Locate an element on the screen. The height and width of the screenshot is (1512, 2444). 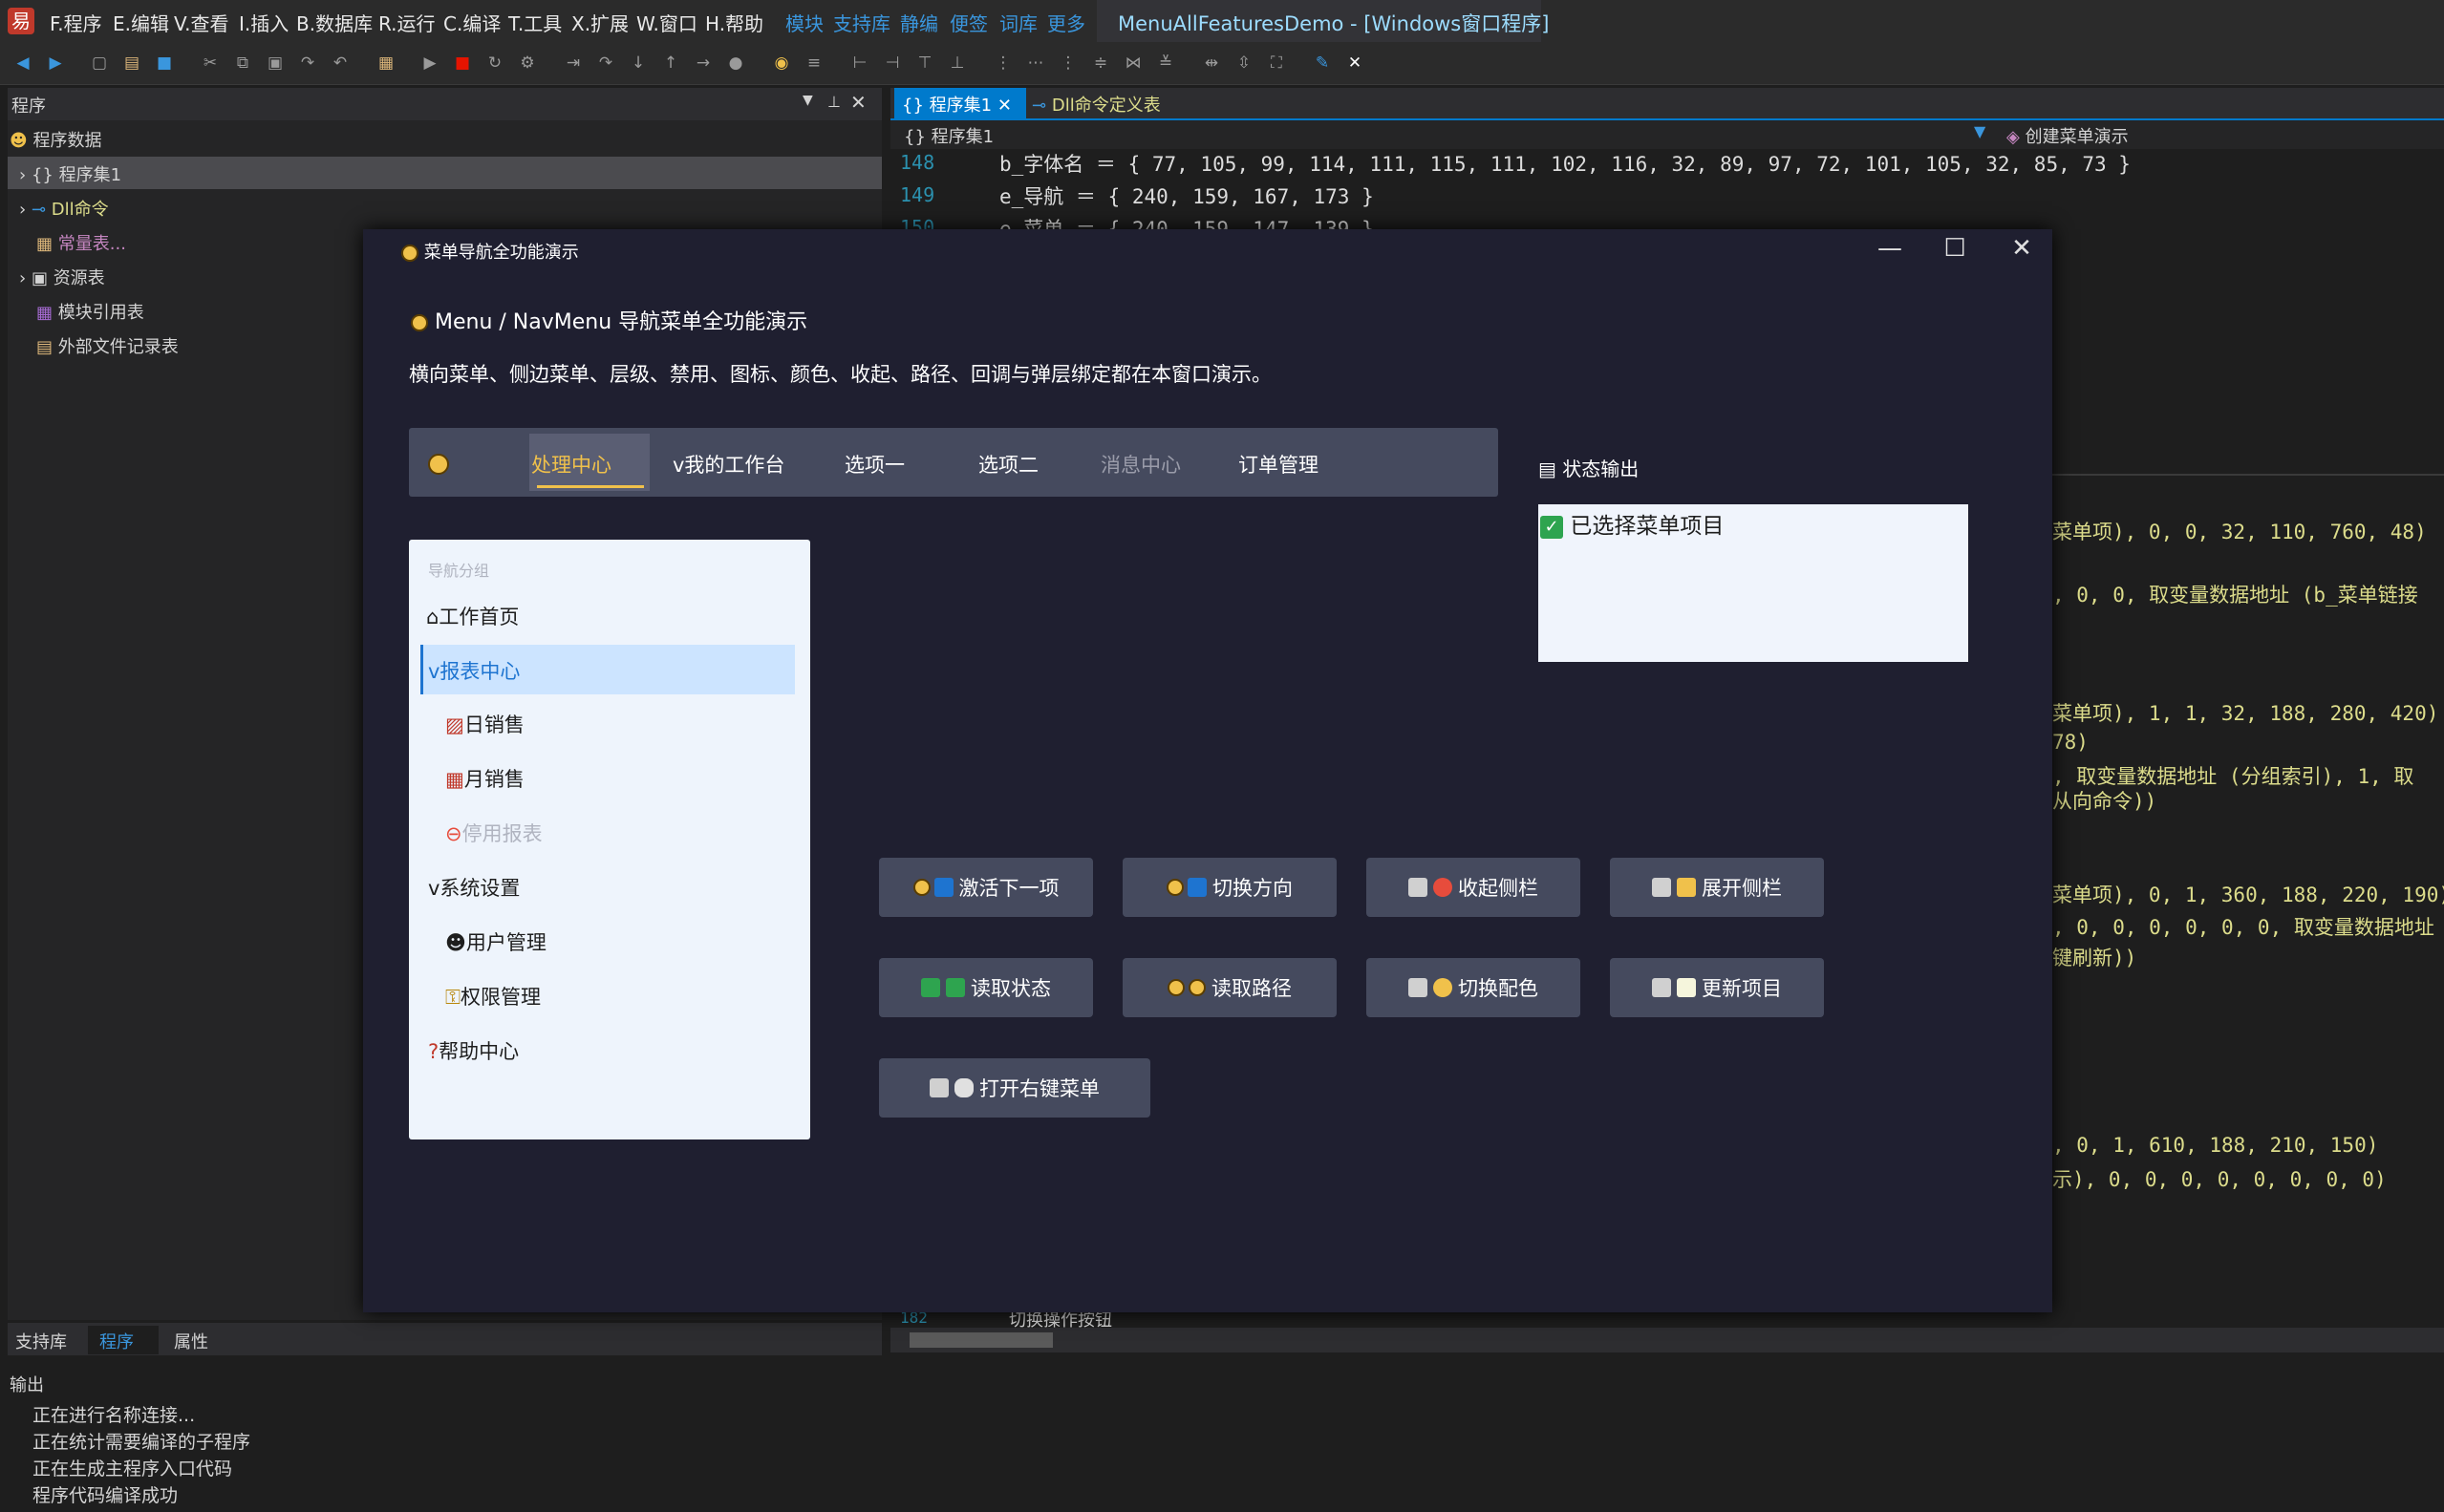
center-h-icon: ⋮ is located at coordinates (1068, 63).